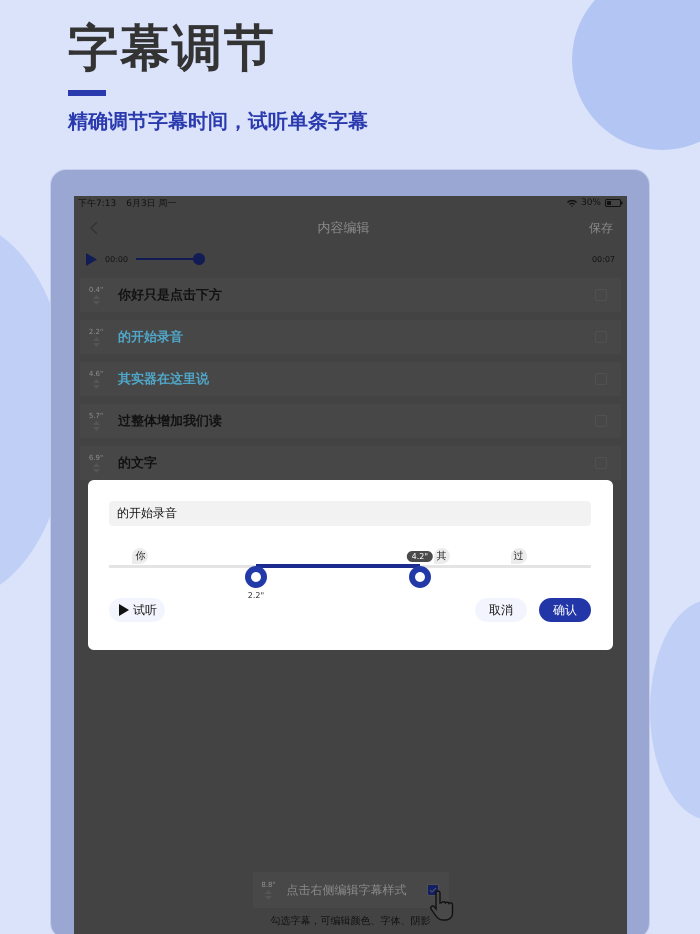 The width and height of the screenshot is (700, 934). What do you see at coordinates (256, 595) in the screenshot?
I see `handle-time: 2.2"` at bounding box center [256, 595].